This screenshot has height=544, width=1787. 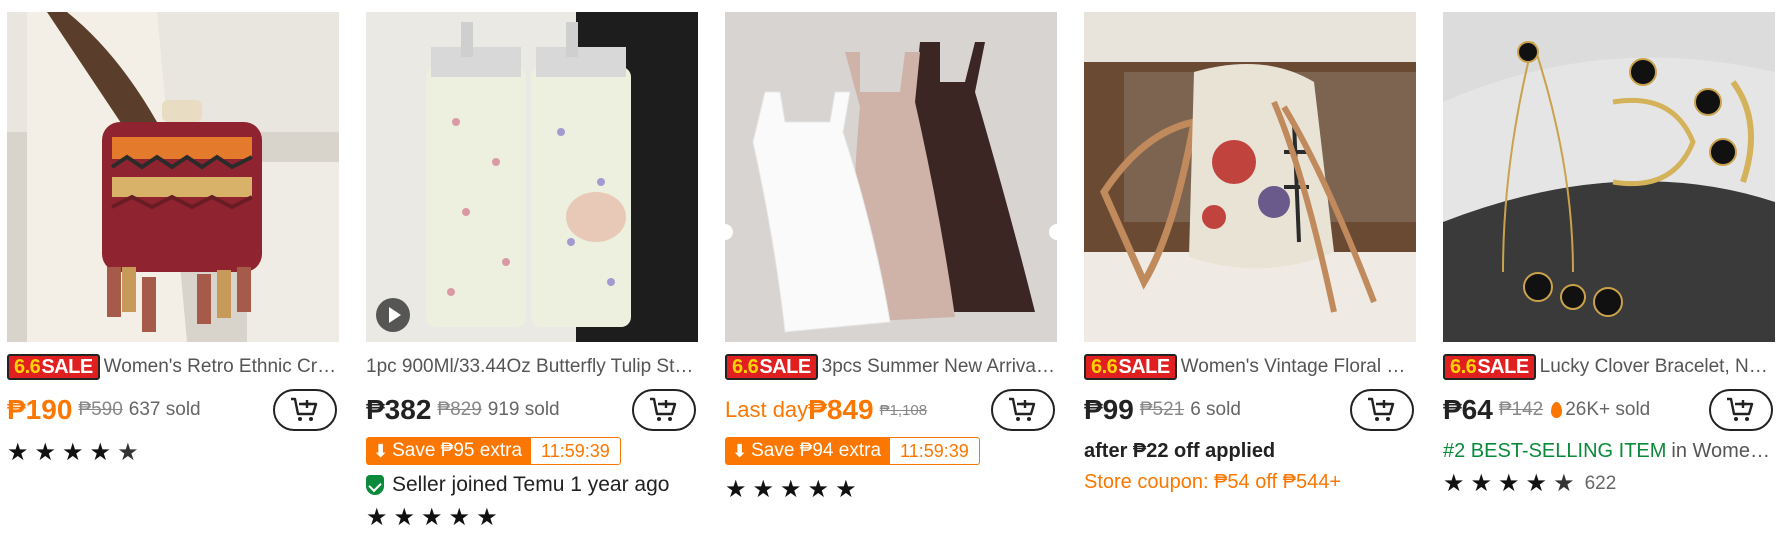 I want to click on review-count: 622, so click(x=1600, y=483).